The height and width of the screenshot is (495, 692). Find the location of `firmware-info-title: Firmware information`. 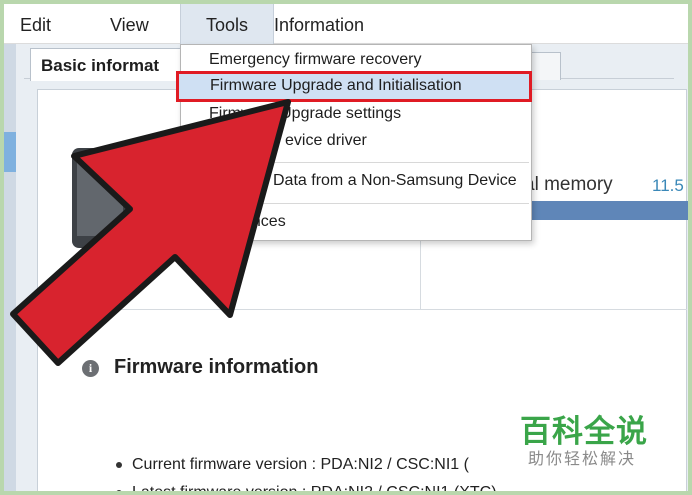

firmware-info-title: Firmware information is located at coordinates (216, 367).